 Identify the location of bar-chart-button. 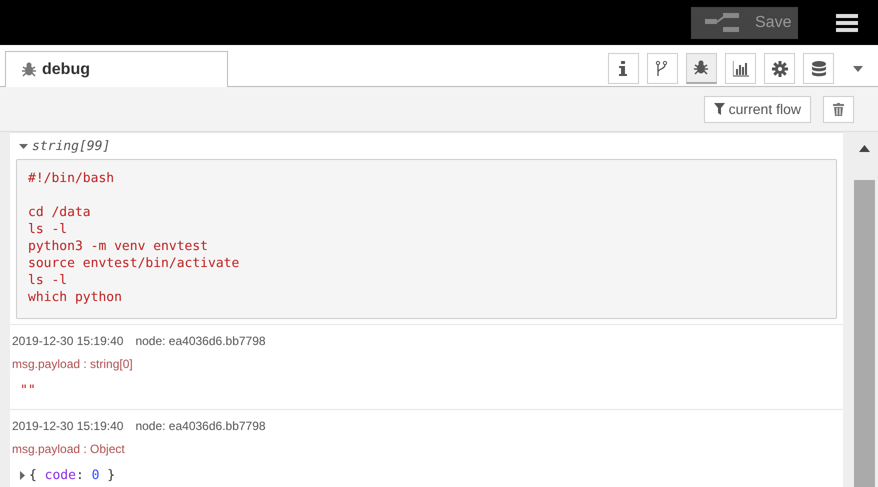
(740, 68).